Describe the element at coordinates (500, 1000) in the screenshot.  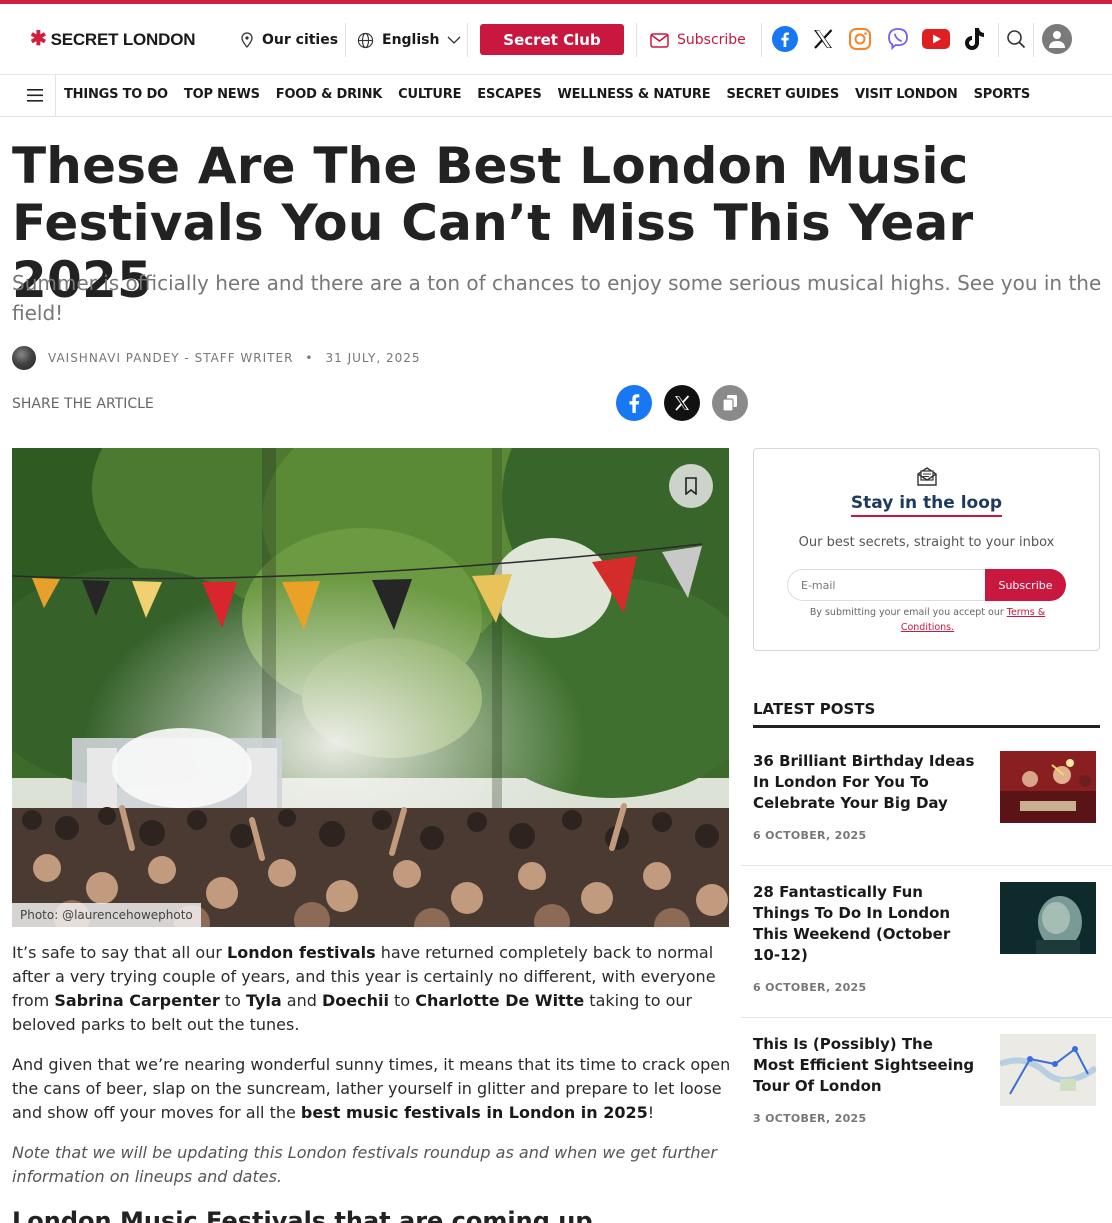
I see `artist-name: Charlotte De Witte` at that location.